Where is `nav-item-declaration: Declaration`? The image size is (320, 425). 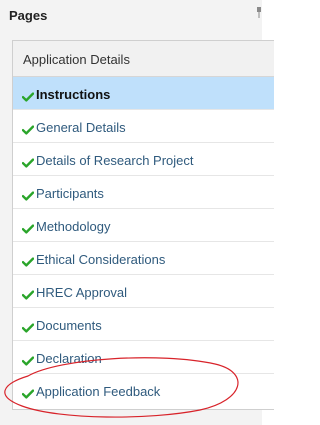 nav-item-declaration: Declaration is located at coordinates (143, 357).